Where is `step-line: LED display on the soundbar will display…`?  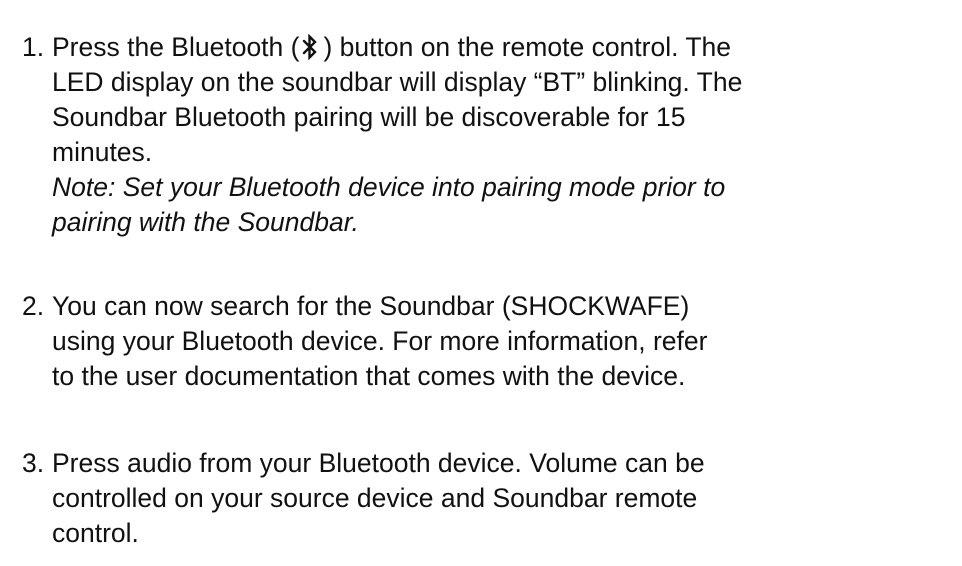 step-line: LED display on the soundbar will display… is located at coordinates (397, 82).